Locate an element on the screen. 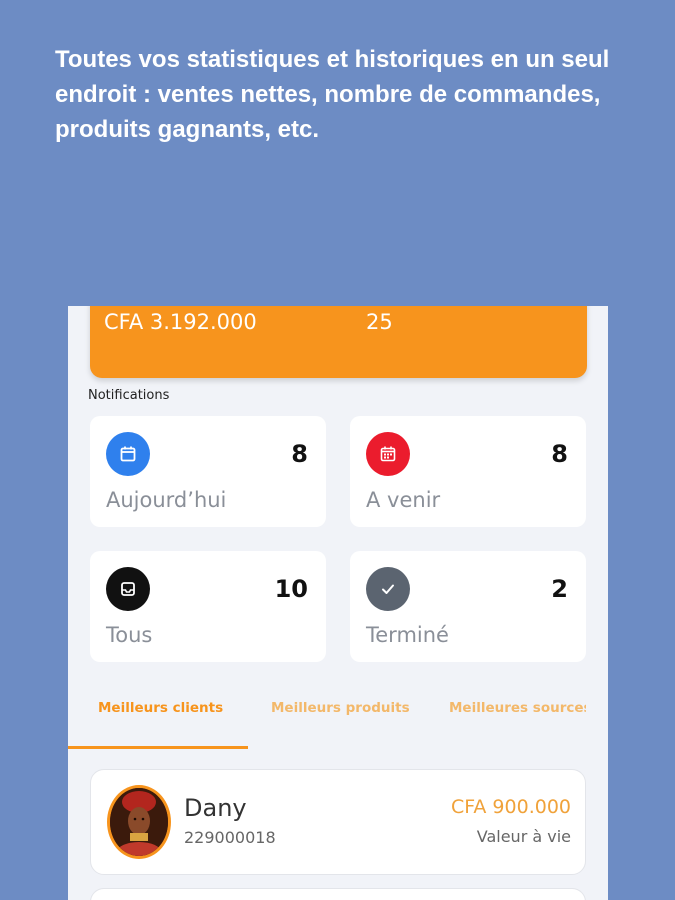 The height and width of the screenshot is (900, 675). net-sales-value: CFA 3.192.000 is located at coordinates (180, 322).